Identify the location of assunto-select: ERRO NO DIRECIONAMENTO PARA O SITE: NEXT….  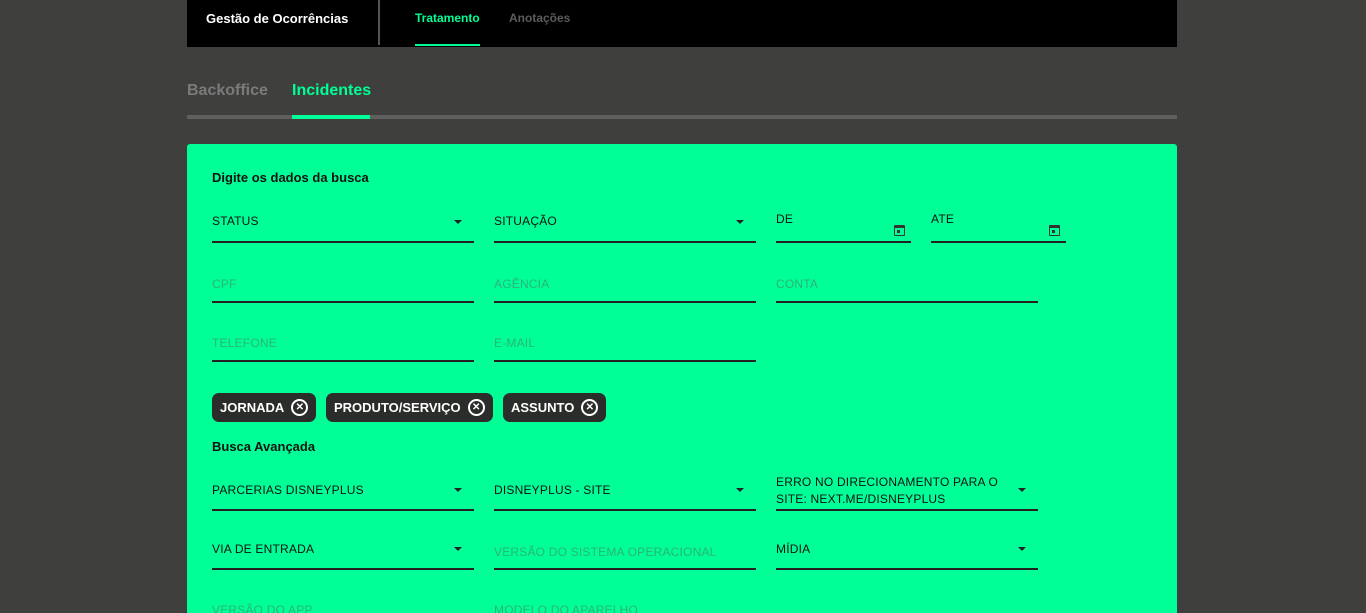
(907, 491).